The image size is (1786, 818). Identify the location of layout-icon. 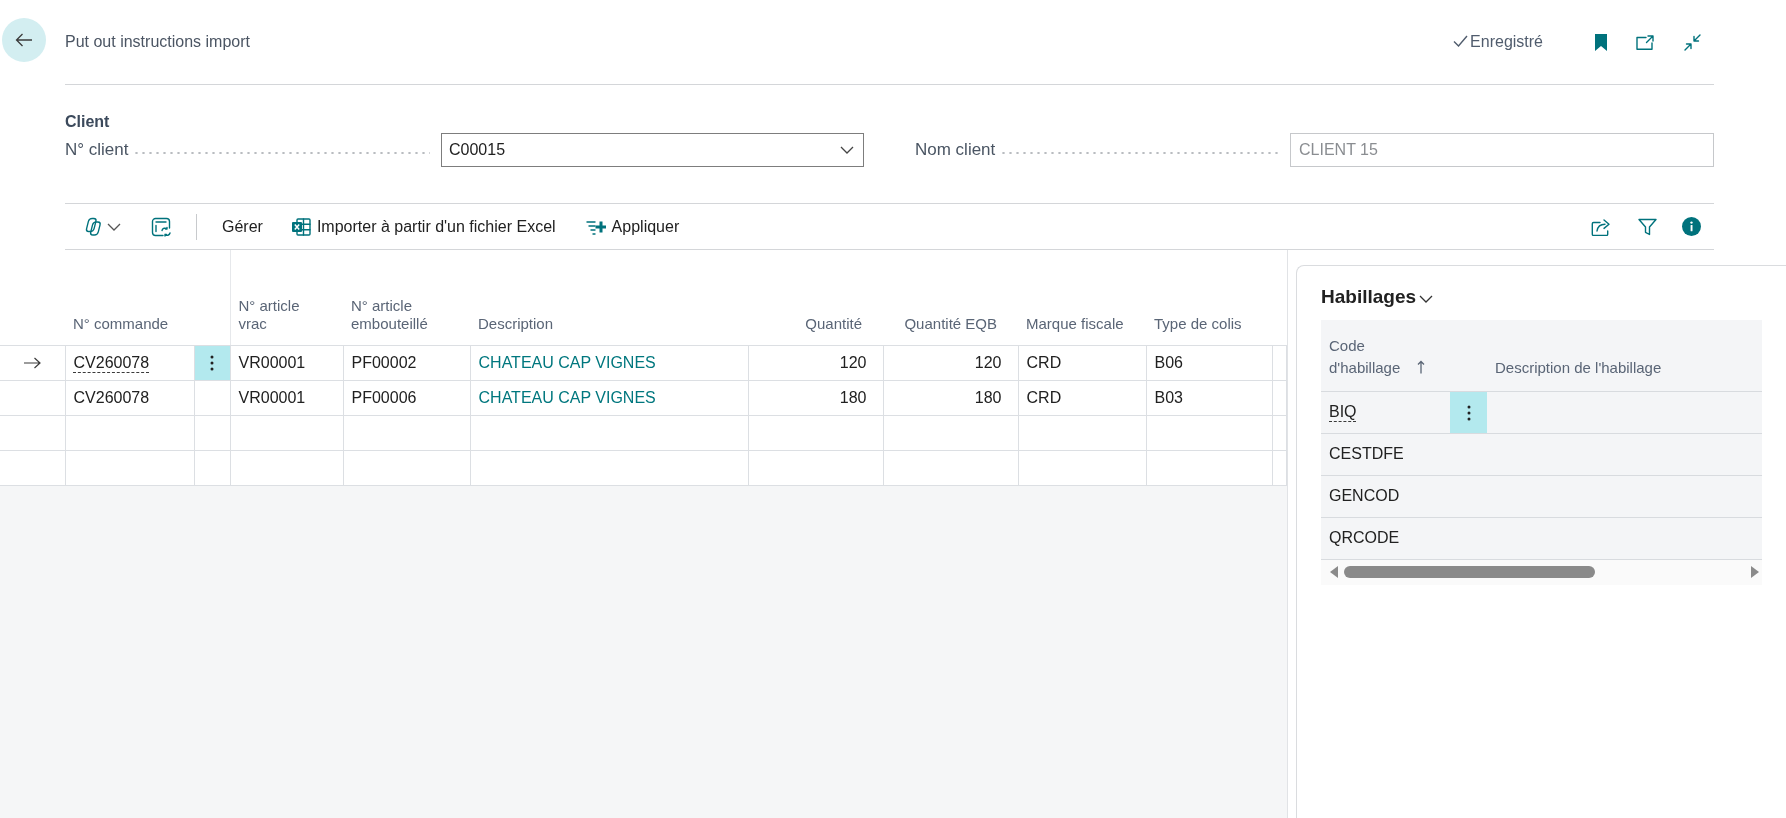
(161, 226).